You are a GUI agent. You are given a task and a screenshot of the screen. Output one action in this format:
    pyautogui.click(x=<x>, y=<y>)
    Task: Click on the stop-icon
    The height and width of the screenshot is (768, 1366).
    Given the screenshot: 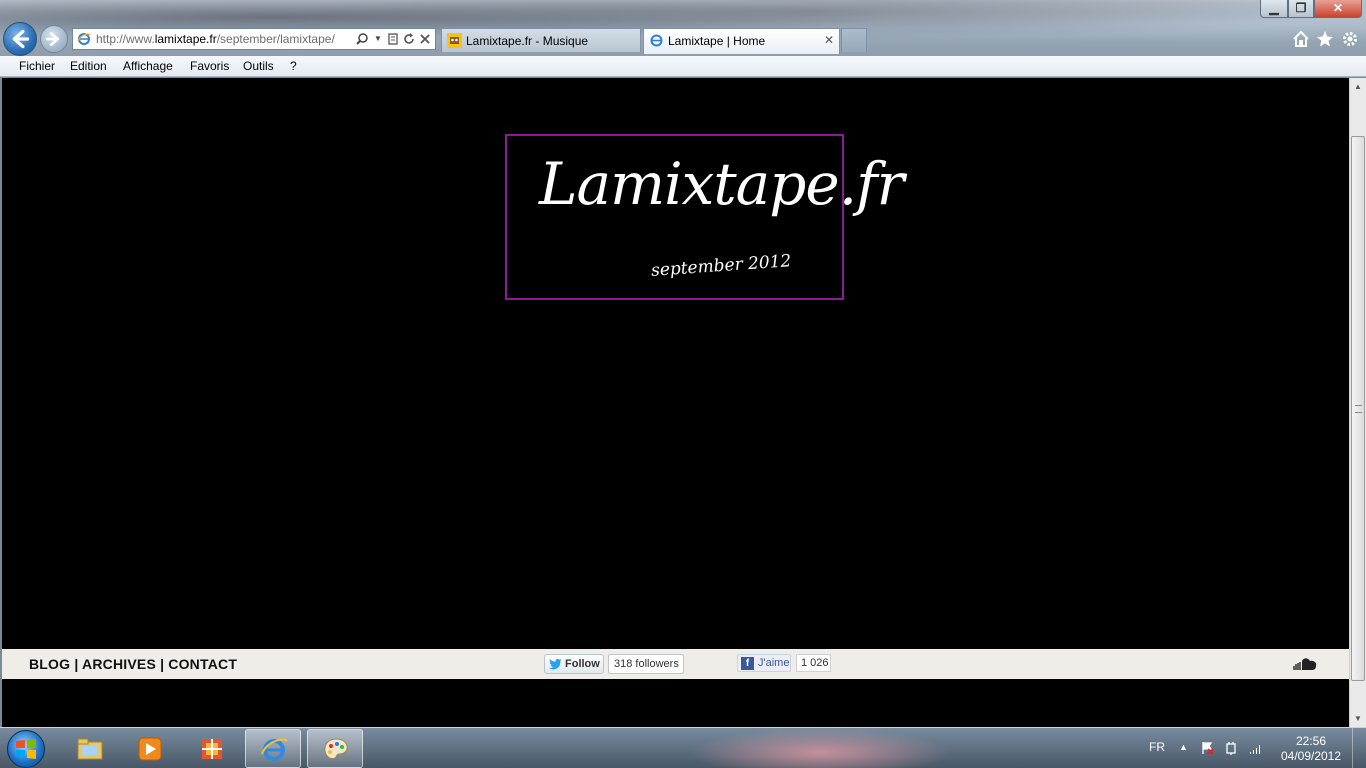 What is the action you would take?
    pyautogui.click(x=425, y=39)
    